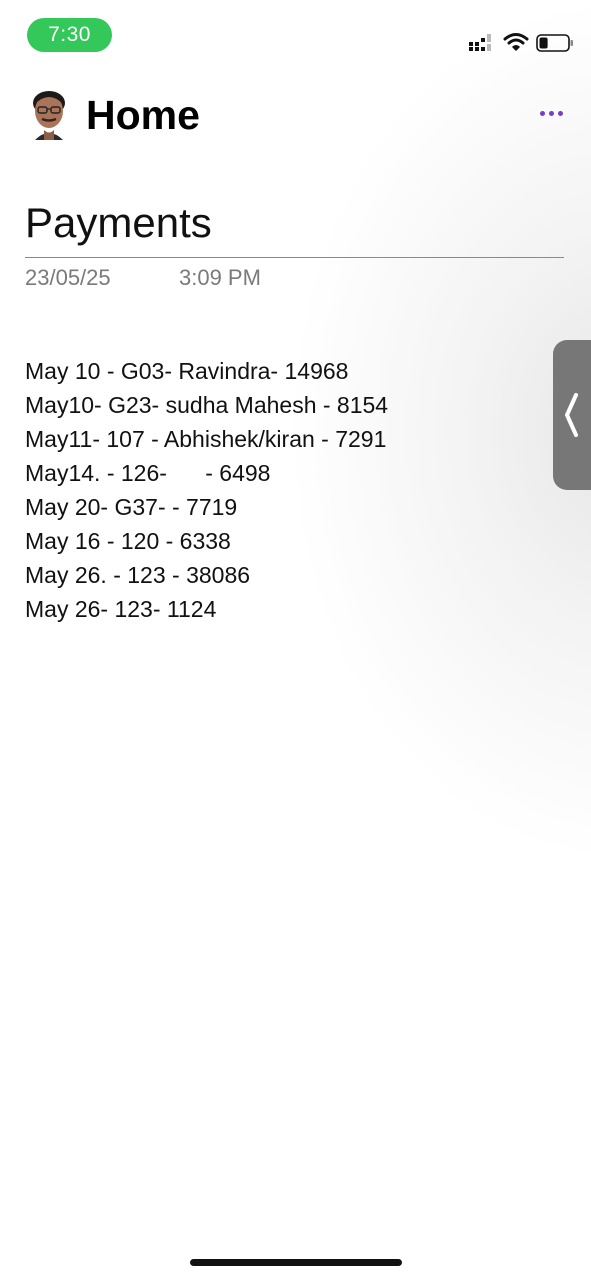  Describe the element at coordinates (49, 114) in the screenshot. I see `profile-avatar` at that location.